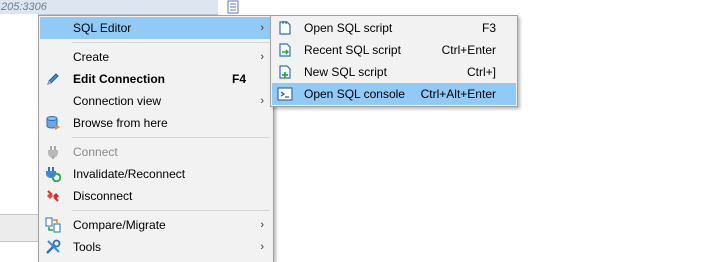 The width and height of the screenshot is (716, 262). What do you see at coordinates (53, 79) in the screenshot?
I see `pencil-icon` at bounding box center [53, 79].